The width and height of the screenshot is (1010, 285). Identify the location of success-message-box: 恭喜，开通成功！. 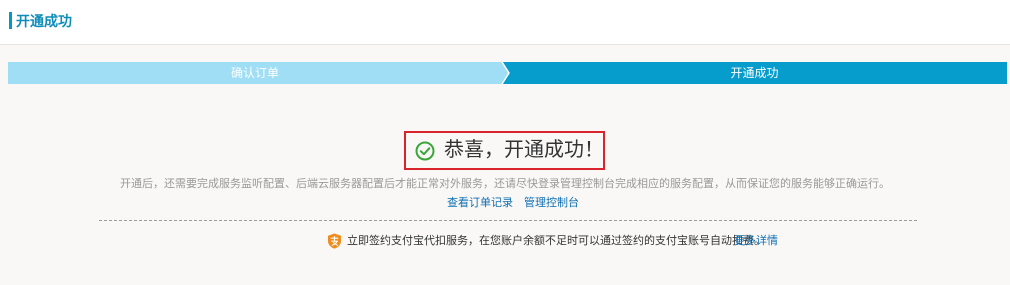
(504, 150).